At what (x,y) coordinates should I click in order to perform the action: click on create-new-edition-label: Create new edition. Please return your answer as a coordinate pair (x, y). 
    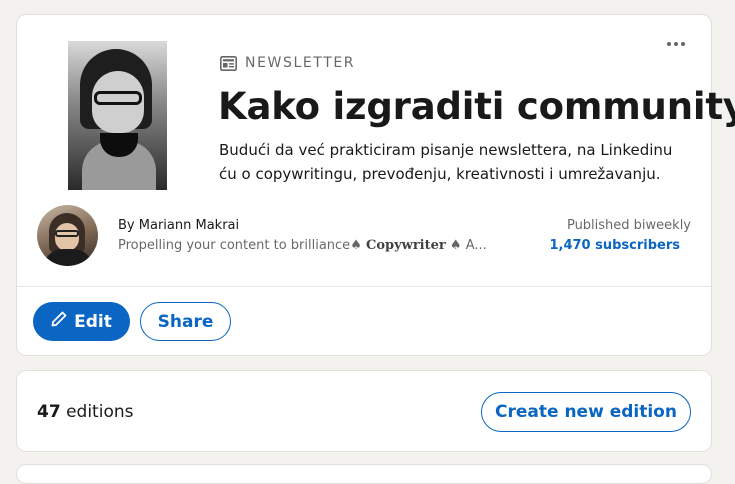
    Looking at the image, I should click on (586, 412).